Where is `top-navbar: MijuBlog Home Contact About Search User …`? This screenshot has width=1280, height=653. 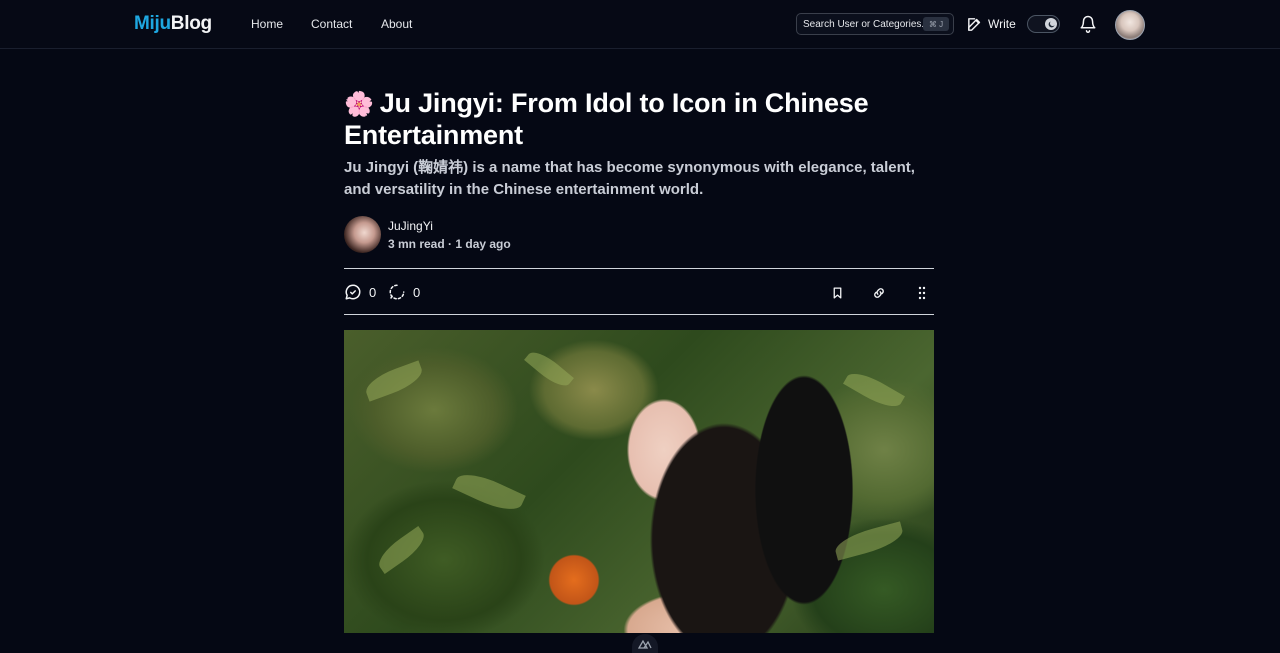 top-navbar: MijuBlog Home Contact About Search User … is located at coordinates (640, 24).